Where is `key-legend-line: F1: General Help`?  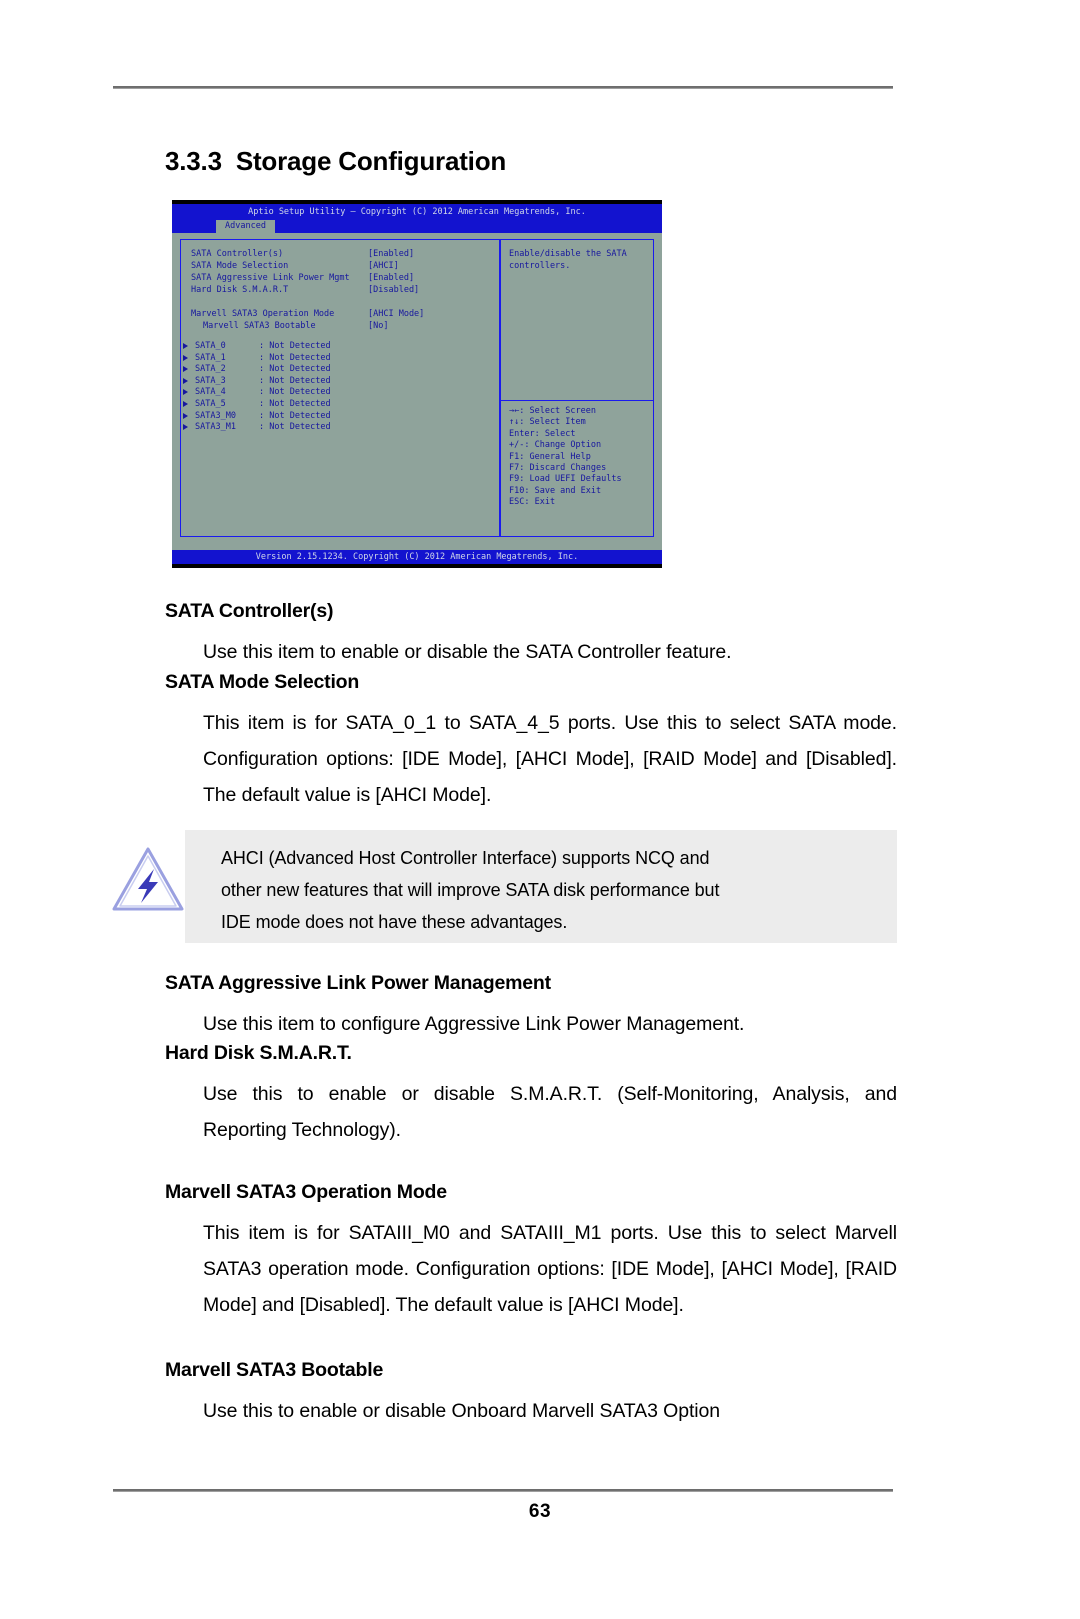 key-legend-line: F1: General Help is located at coordinates (550, 456).